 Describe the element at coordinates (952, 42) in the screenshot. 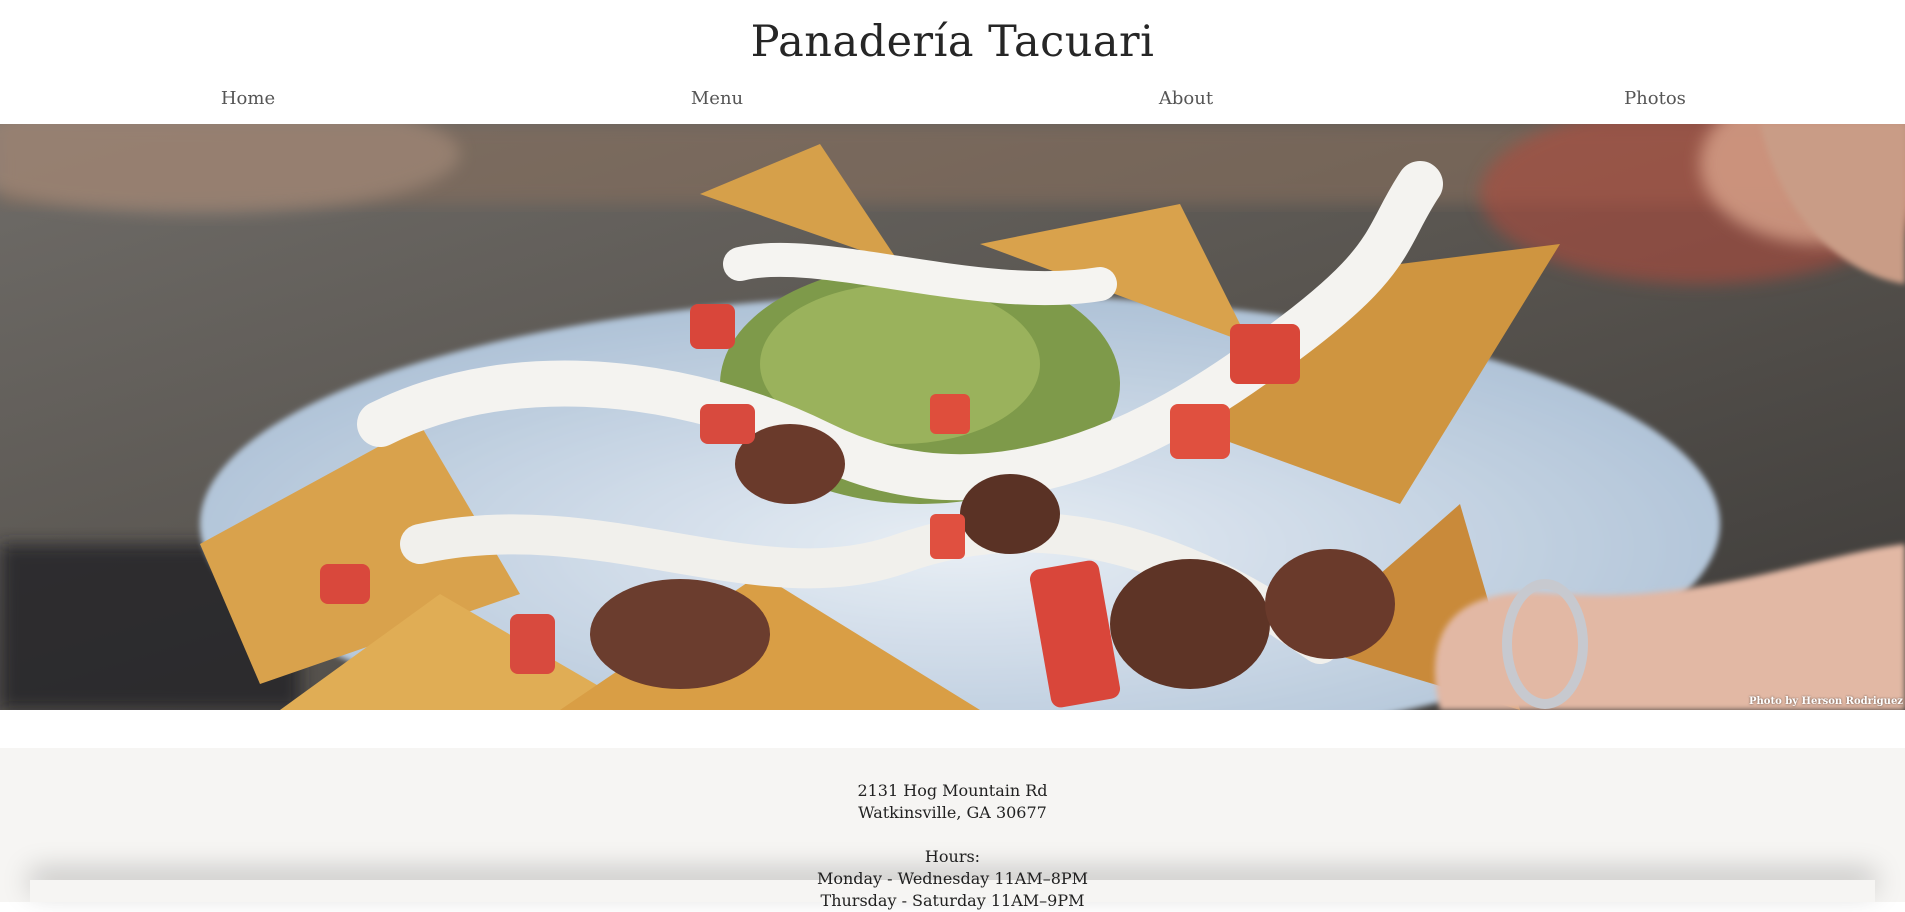

I see `site-title: Panadería Tacuari` at that location.